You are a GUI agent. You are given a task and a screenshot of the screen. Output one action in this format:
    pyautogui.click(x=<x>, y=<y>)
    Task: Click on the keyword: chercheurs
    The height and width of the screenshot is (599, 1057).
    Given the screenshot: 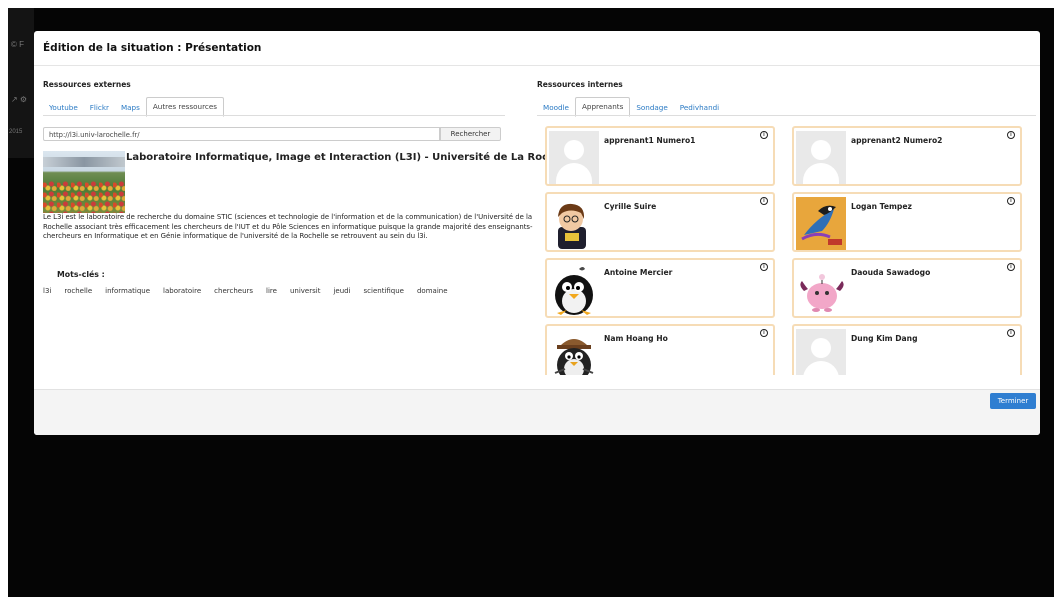 What is the action you would take?
    pyautogui.click(x=234, y=291)
    